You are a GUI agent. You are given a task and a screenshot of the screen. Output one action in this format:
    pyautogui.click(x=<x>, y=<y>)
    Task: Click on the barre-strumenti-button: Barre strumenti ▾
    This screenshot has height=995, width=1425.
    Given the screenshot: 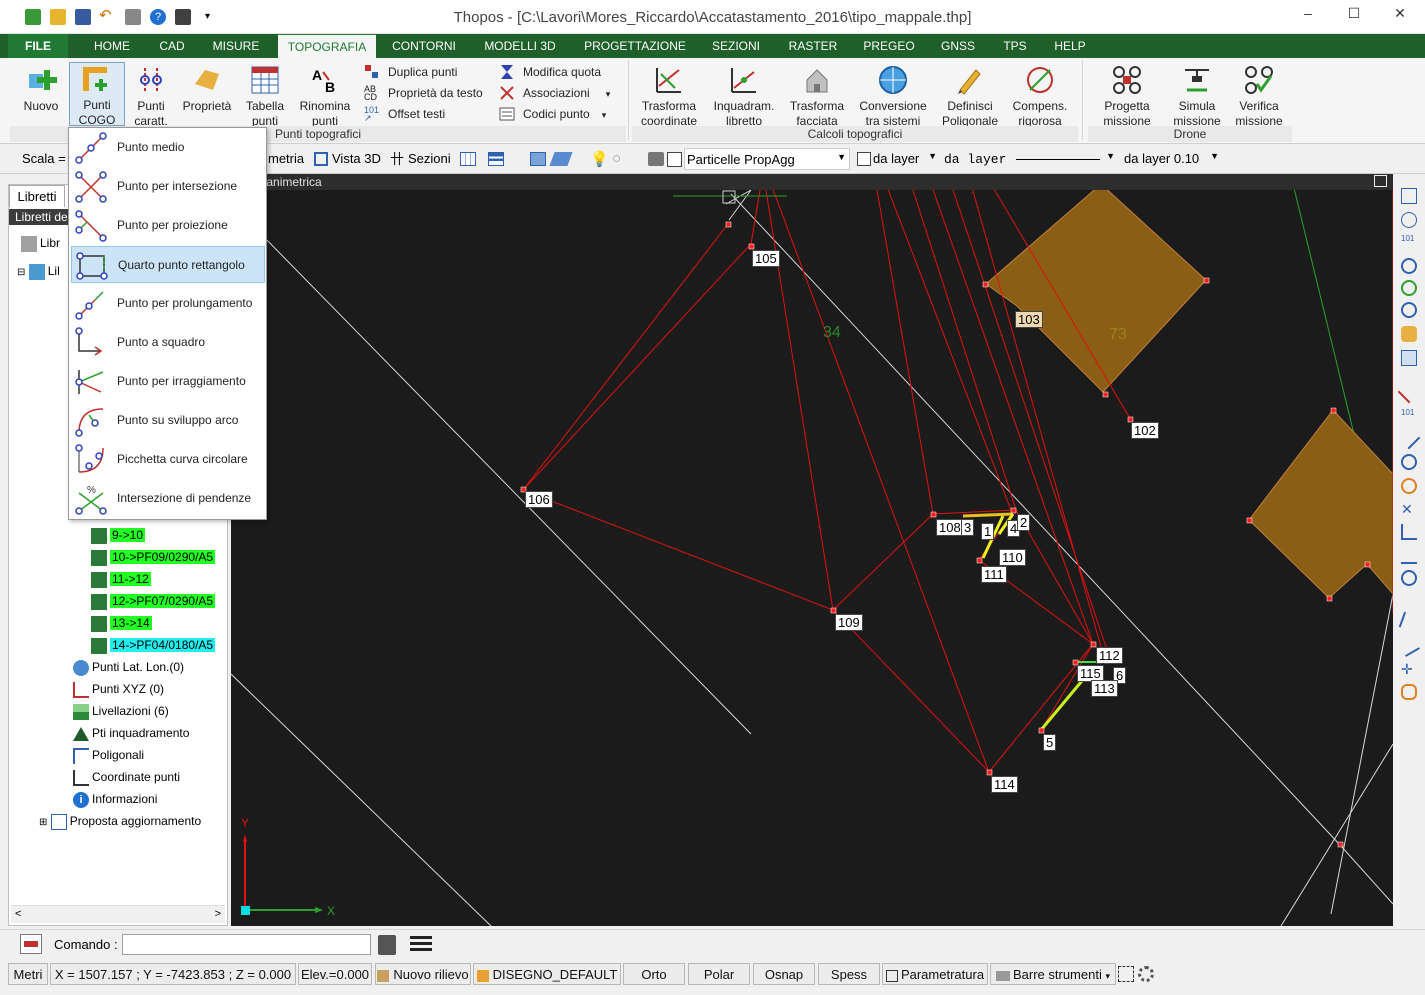 What is the action you would take?
    pyautogui.click(x=1053, y=974)
    